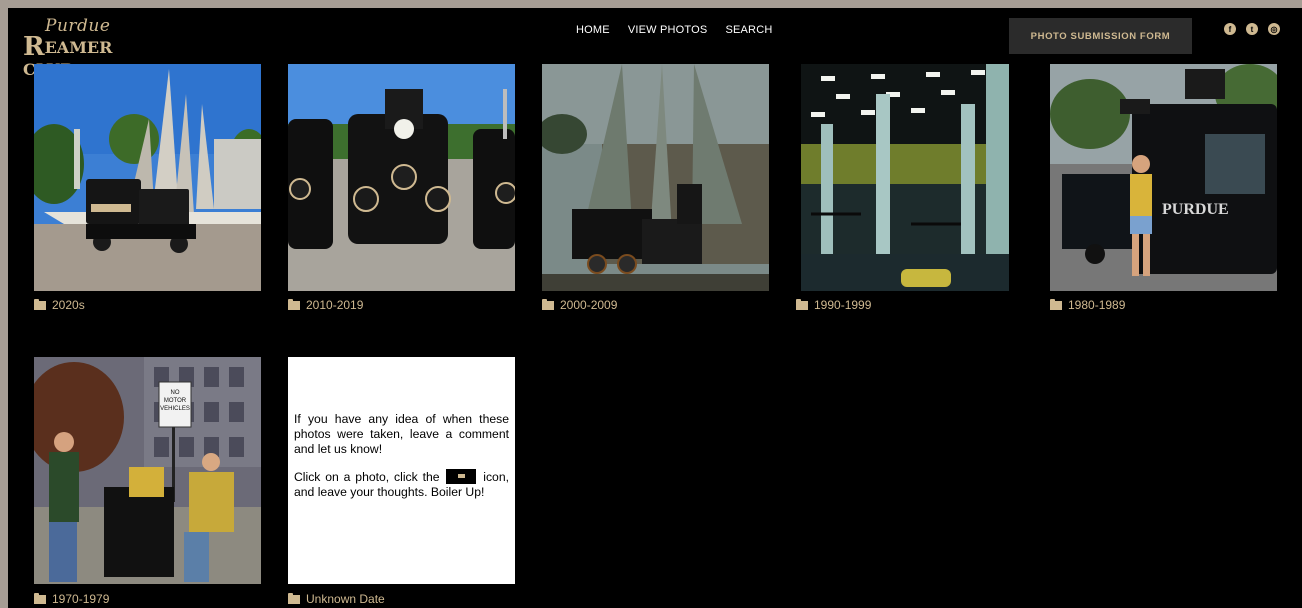 The height and width of the screenshot is (608, 1302). Describe the element at coordinates (1230, 29) in the screenshot. I see `facebook-icon: f` at that location.